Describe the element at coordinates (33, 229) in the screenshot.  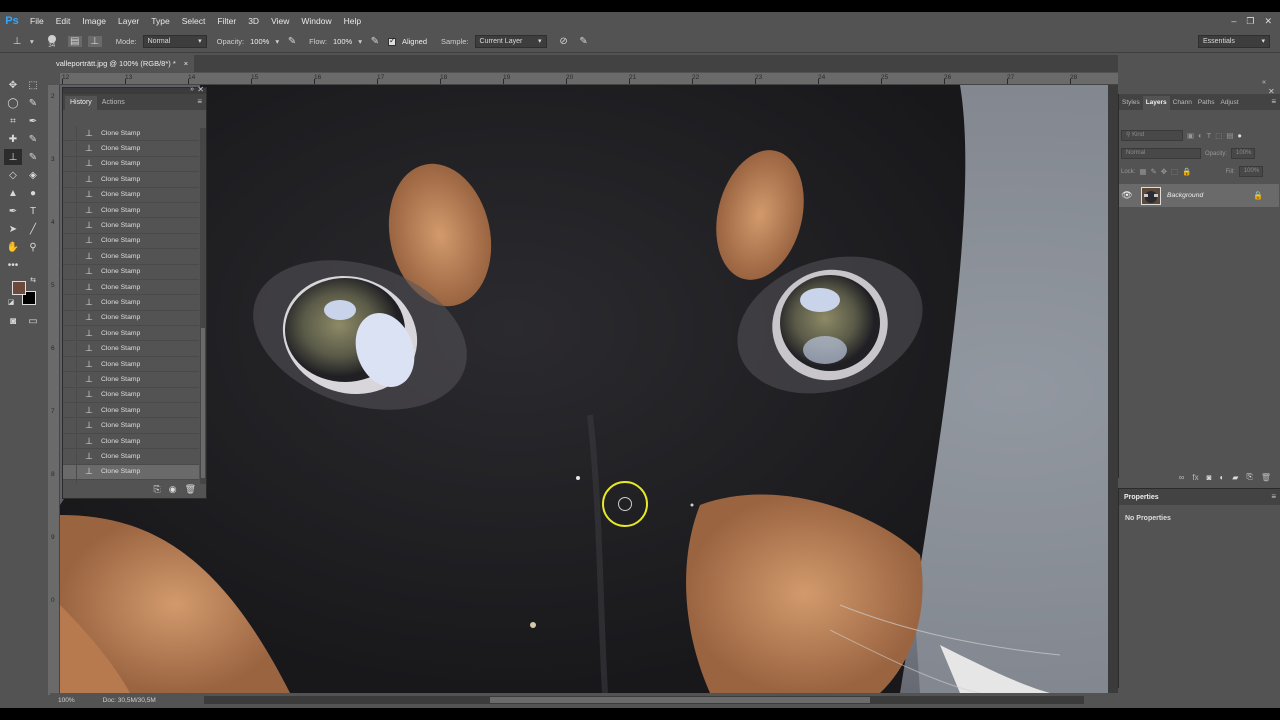
I see `line-tool-icon: ╱` at that location.